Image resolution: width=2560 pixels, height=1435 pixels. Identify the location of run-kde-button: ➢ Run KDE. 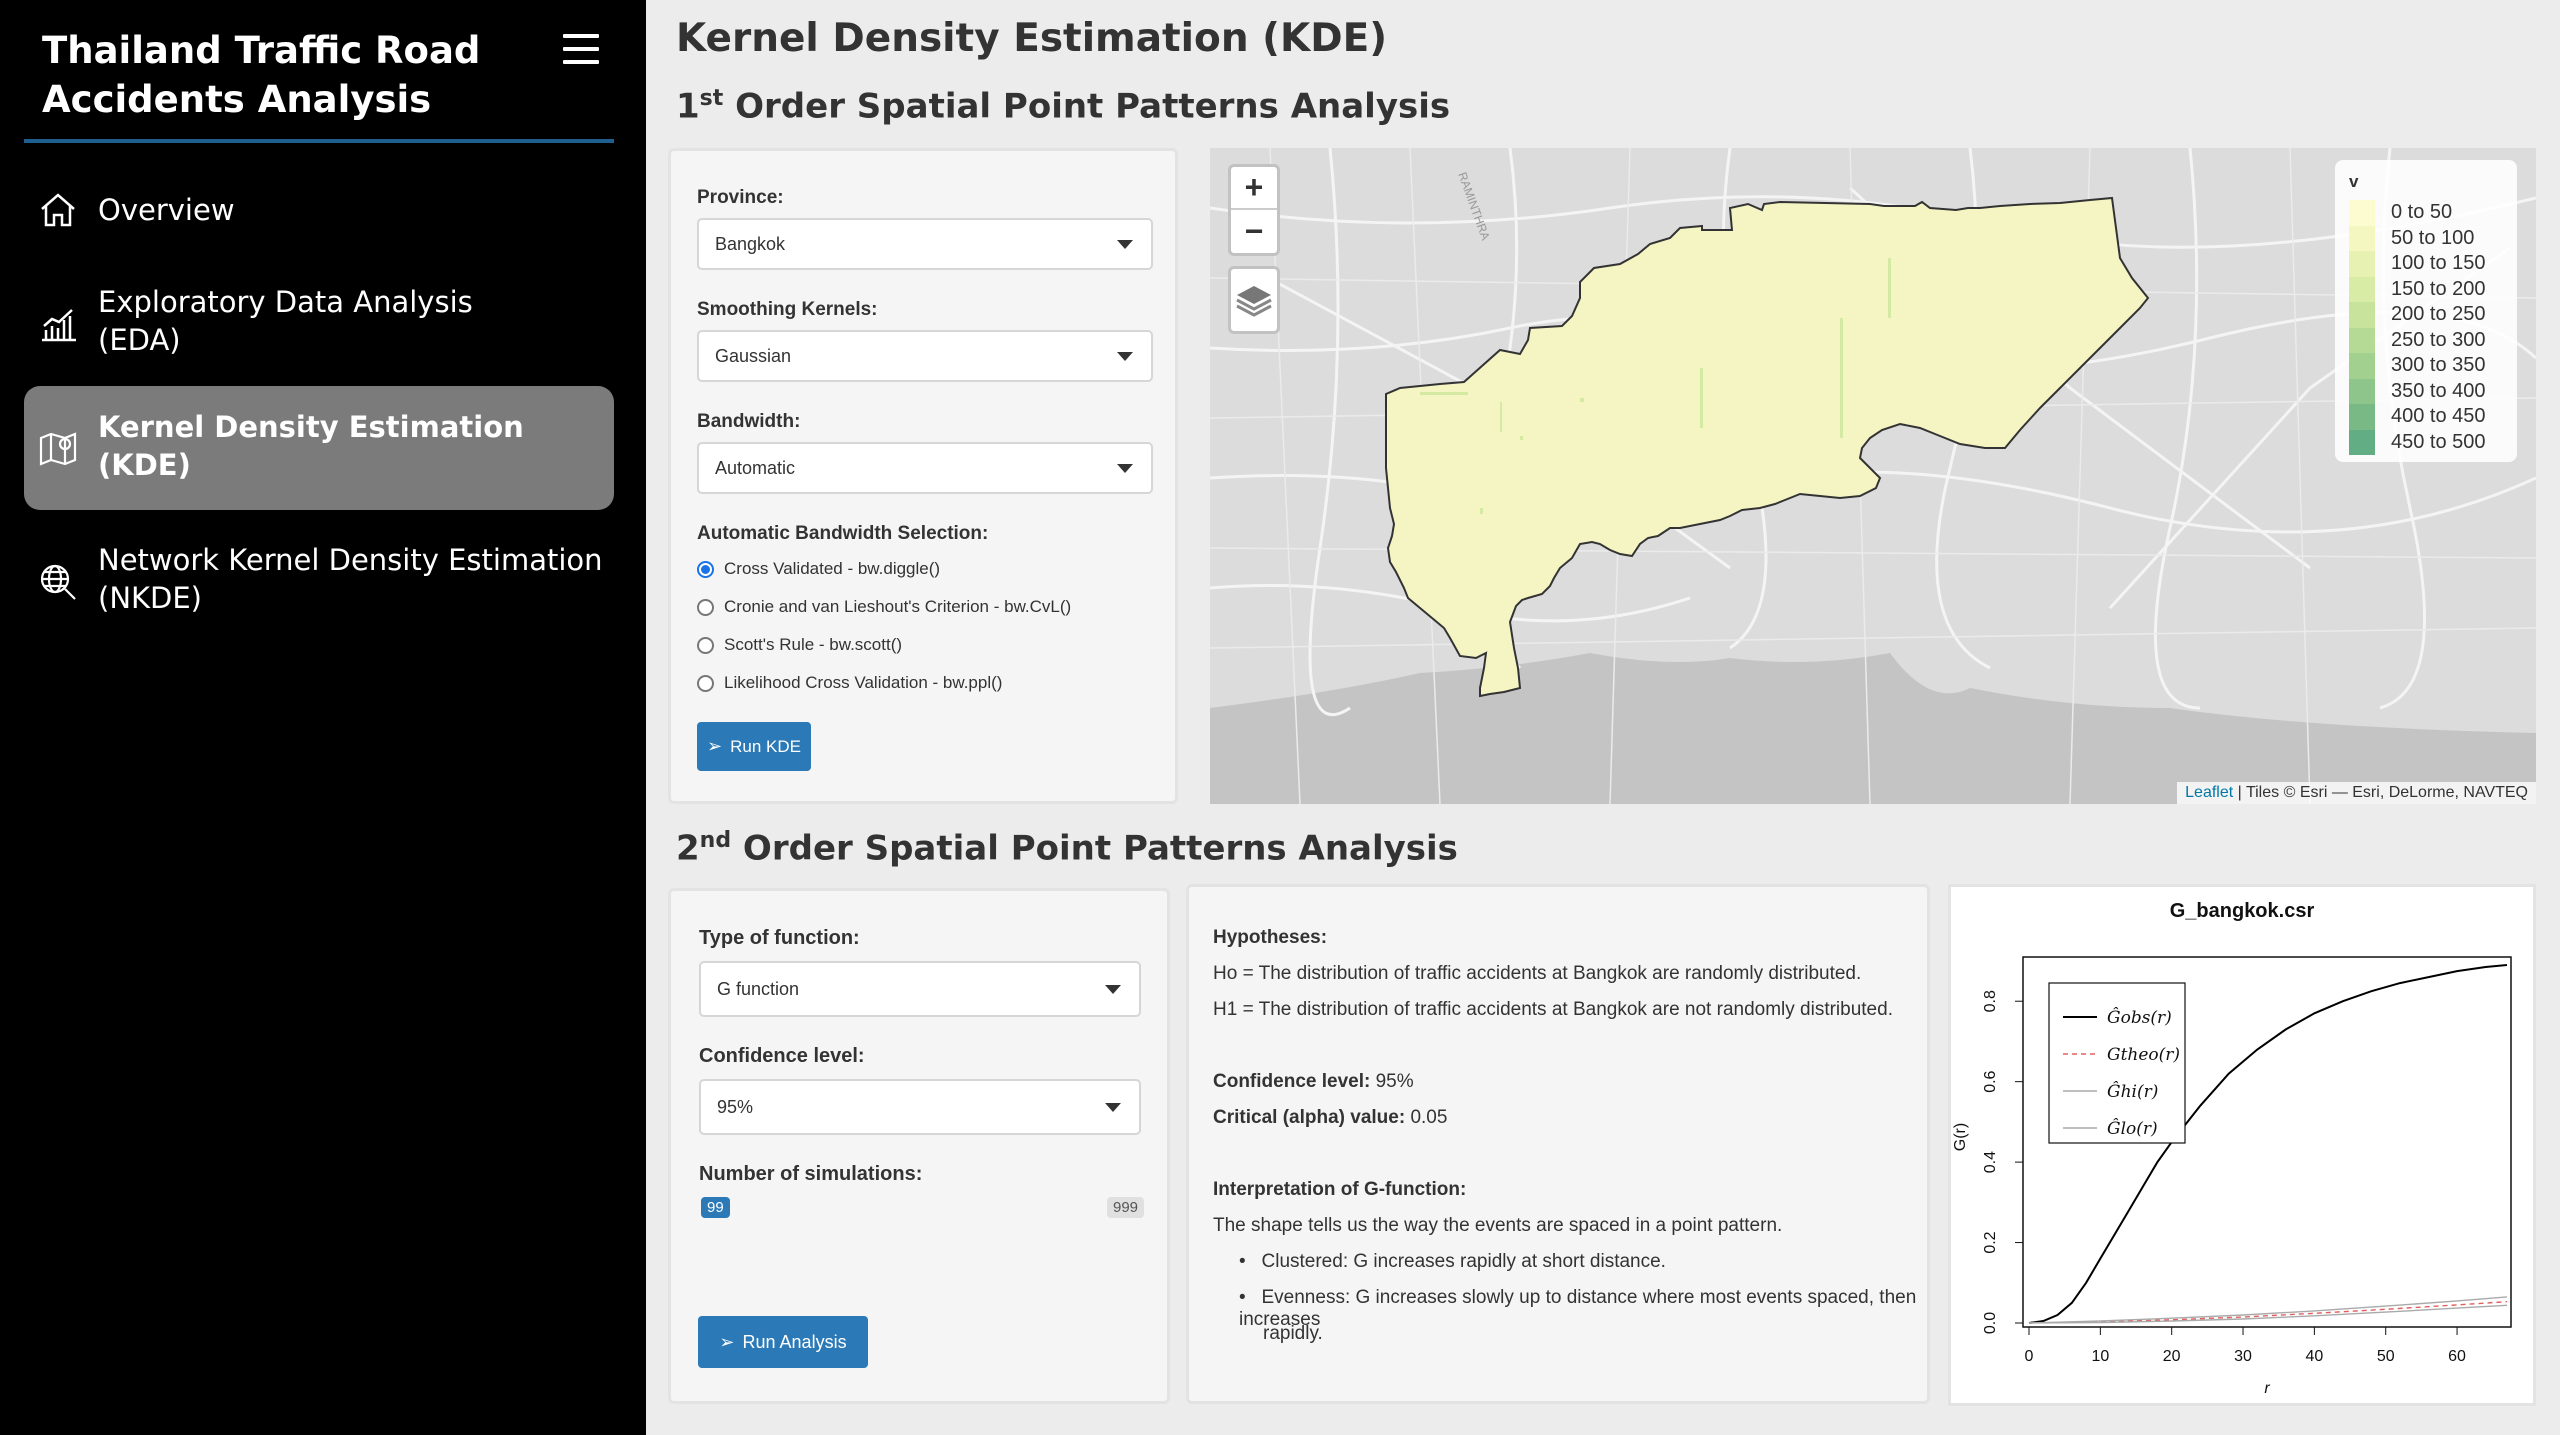
(754, 746).